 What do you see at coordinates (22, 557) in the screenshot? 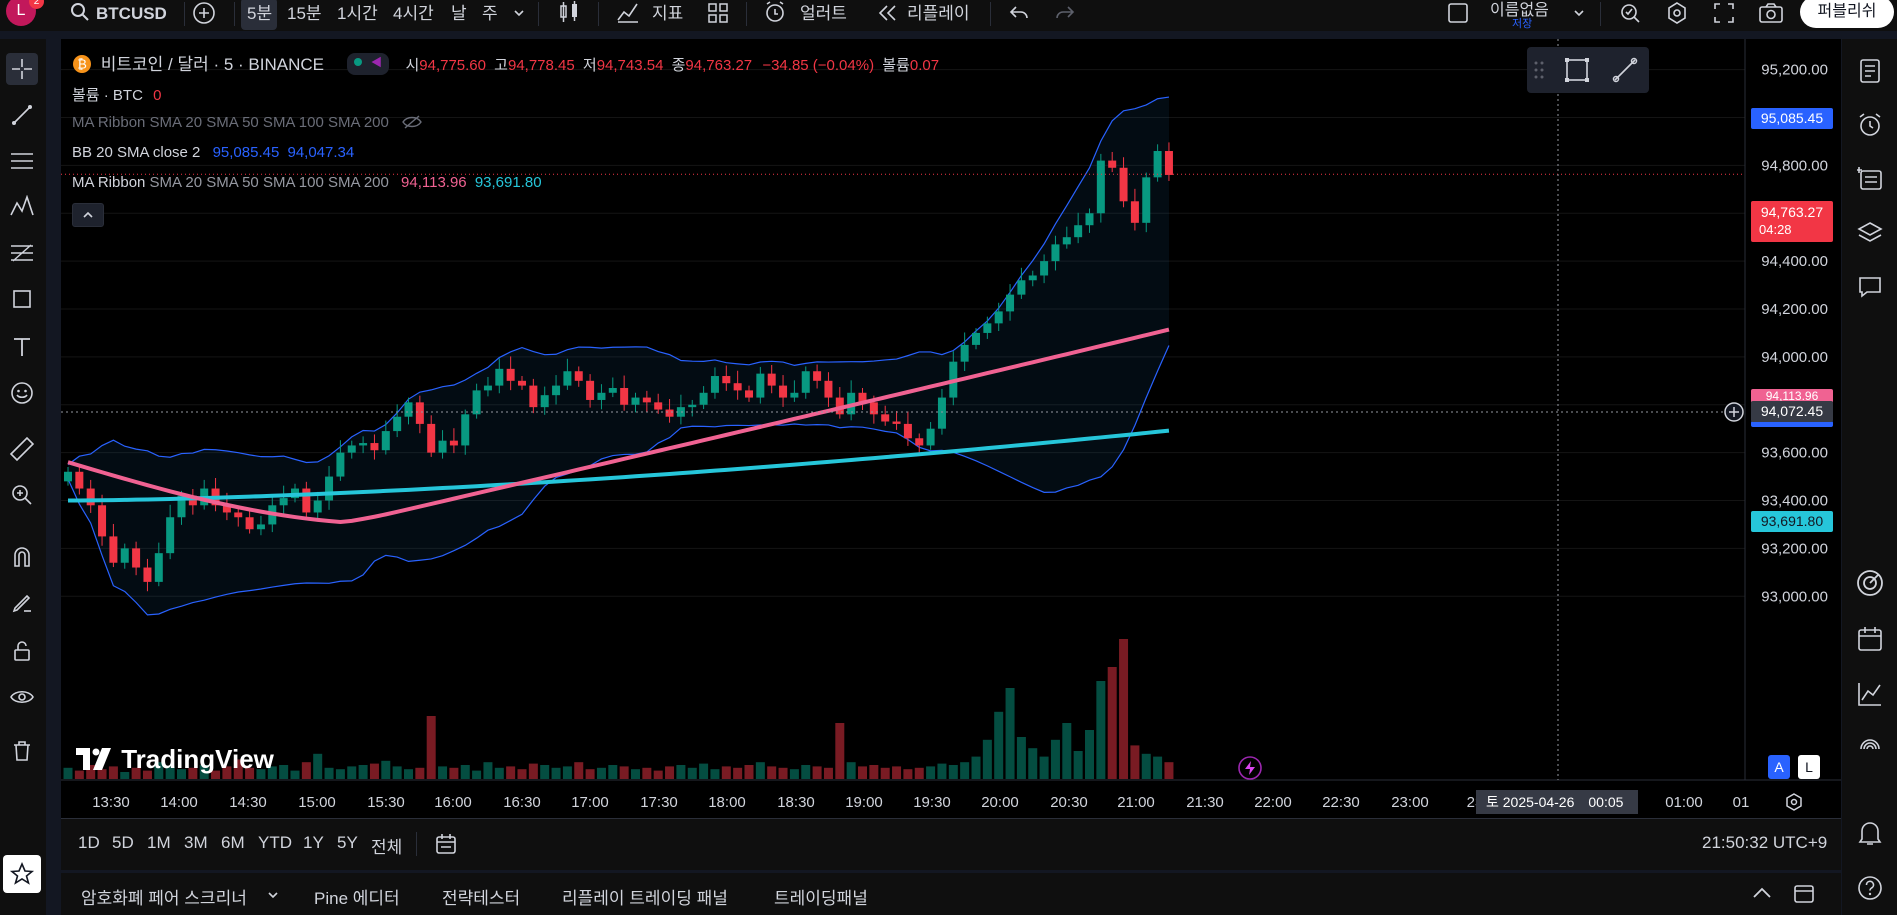
I see `magnet-icon` at bounding box center [22, 557].